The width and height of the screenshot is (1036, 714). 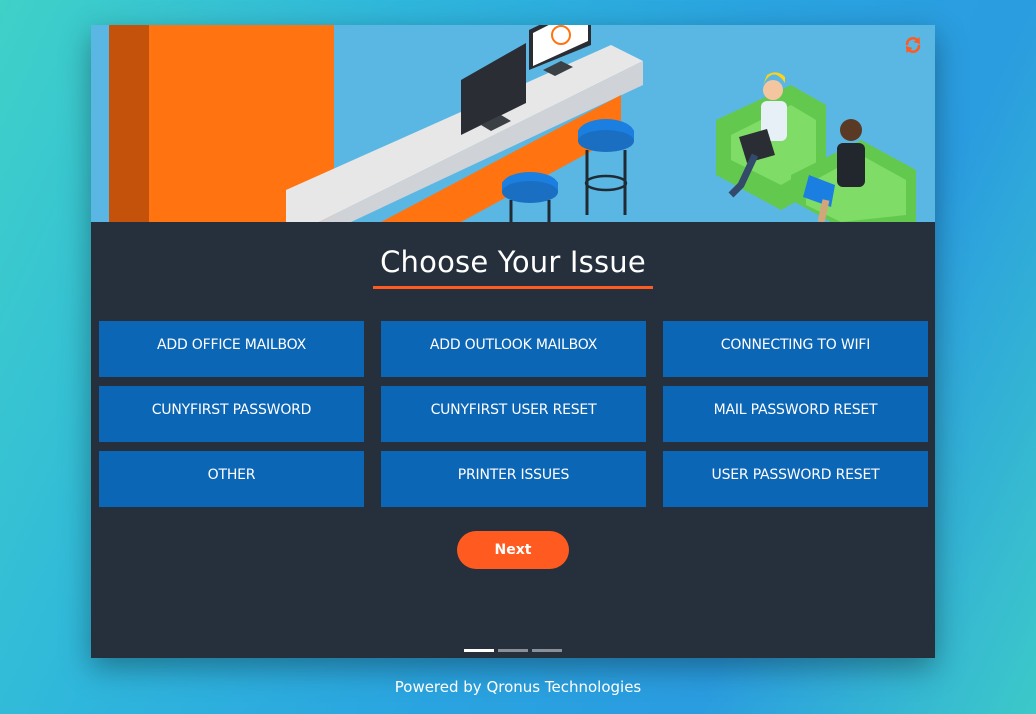 What do you see at coordinates (795, 479) in the screenshot?
I see `issue-button-user-password-reset: USER PASSWORD RESET` at bounding box center [795, 479].